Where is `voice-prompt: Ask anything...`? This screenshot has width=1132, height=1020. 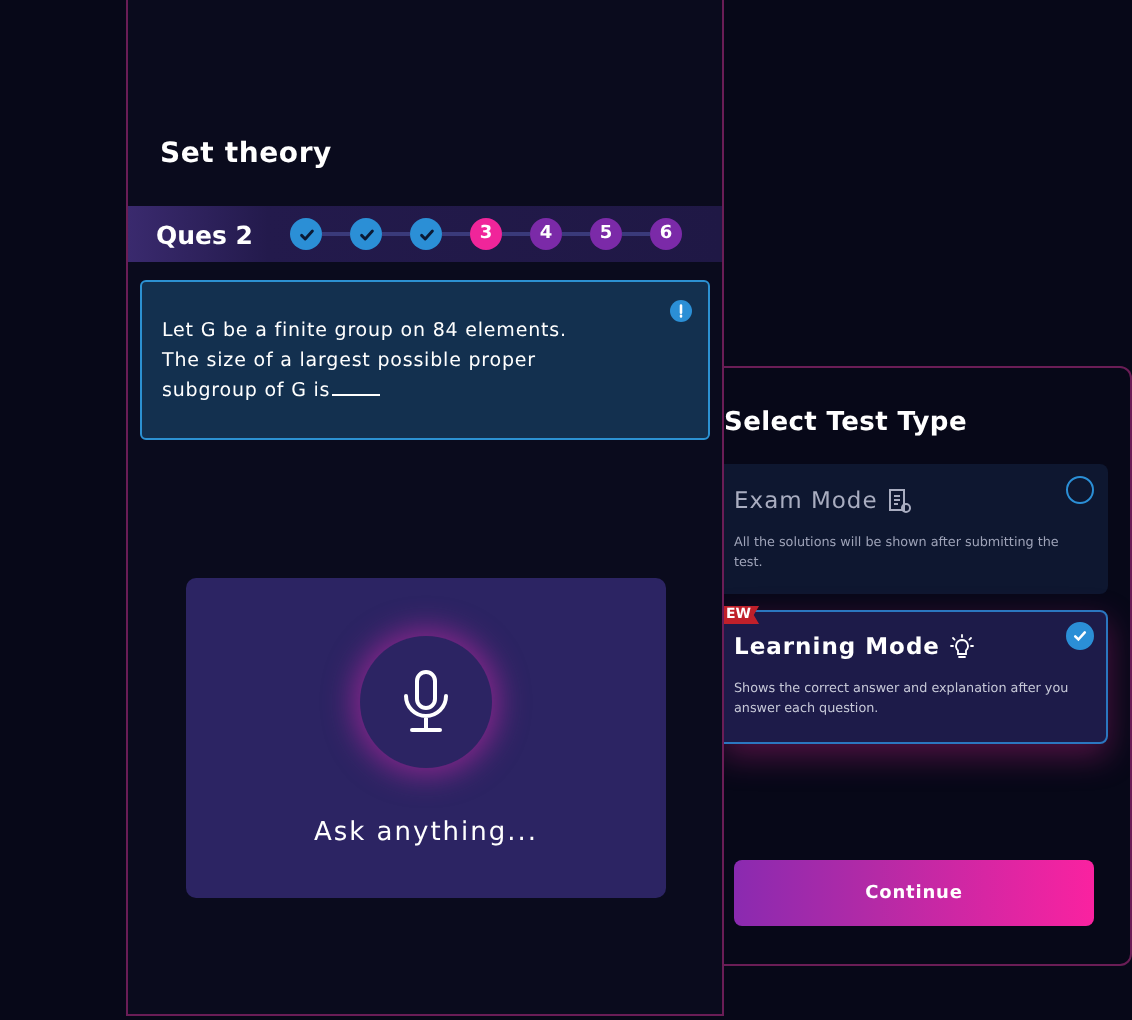 voice-prompt: Ask anything... is located at coordinates (426, 833).